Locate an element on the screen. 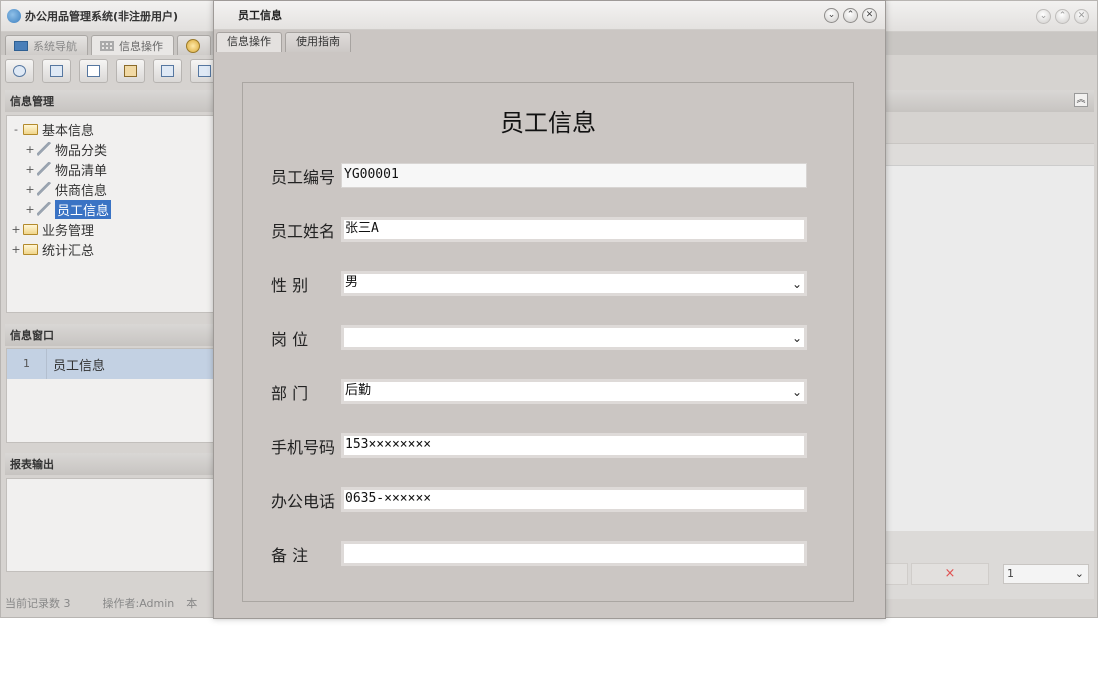  grid-icon is located at coordinates (107, 45).